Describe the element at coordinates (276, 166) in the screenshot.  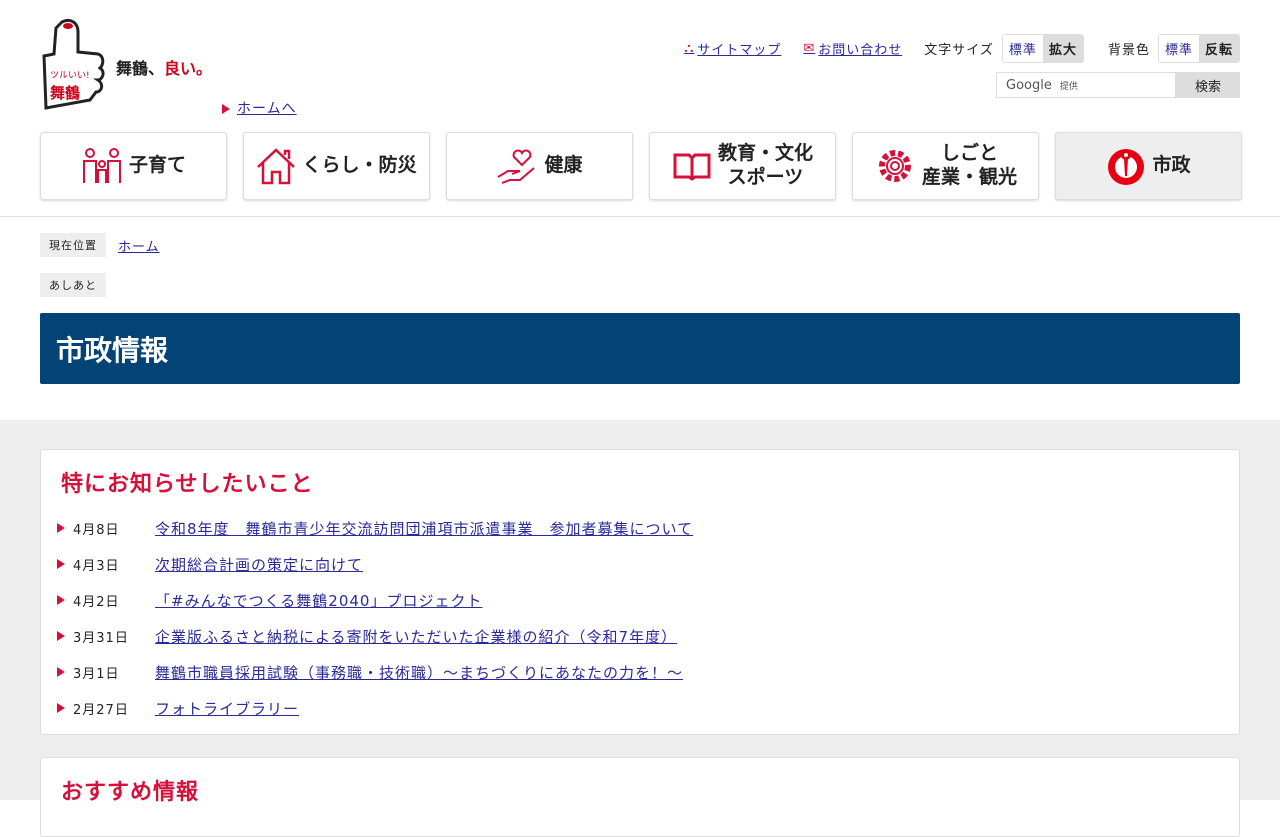
I see `house-icon` at that location.